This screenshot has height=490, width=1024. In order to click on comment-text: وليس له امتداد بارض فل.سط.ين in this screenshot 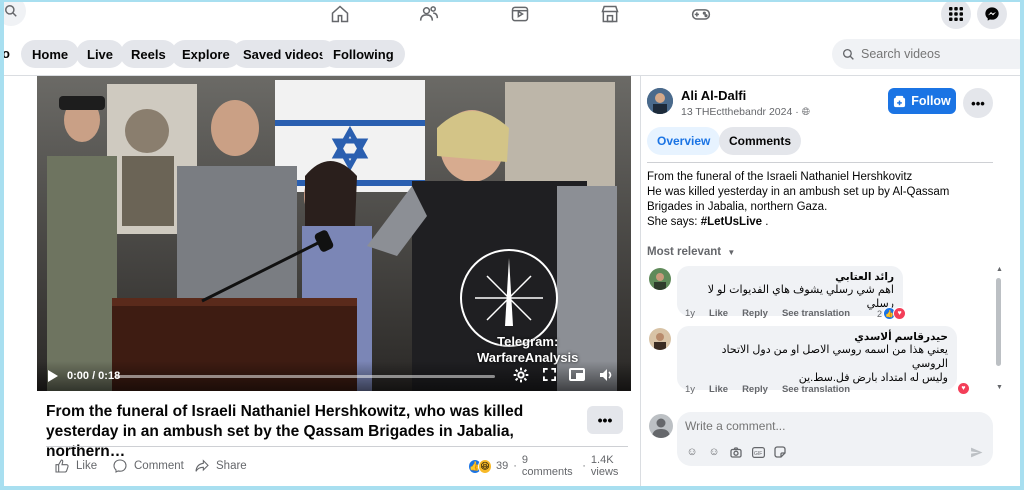, I will do `click(873, 378)`.